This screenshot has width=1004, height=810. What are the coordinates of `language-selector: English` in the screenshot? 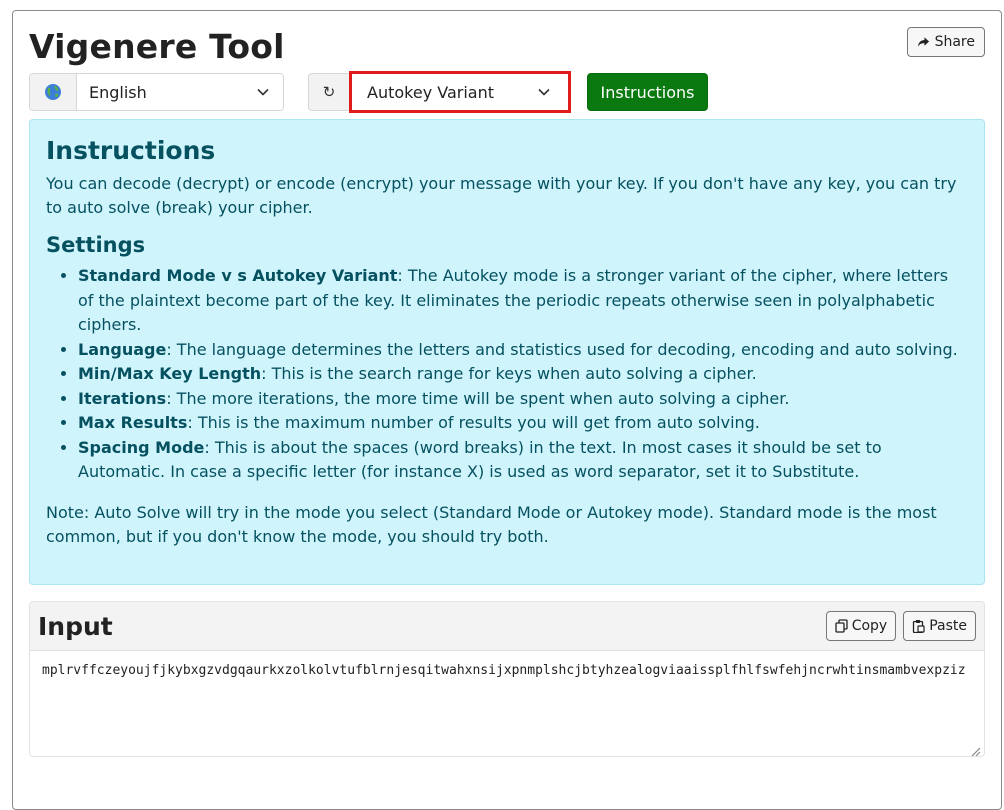 It's located at (156, 92).